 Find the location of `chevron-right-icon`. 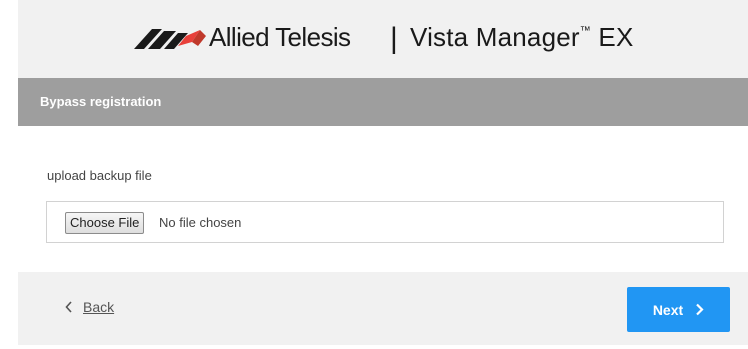

chevron-right-icon is located at coordinates (699, 309).